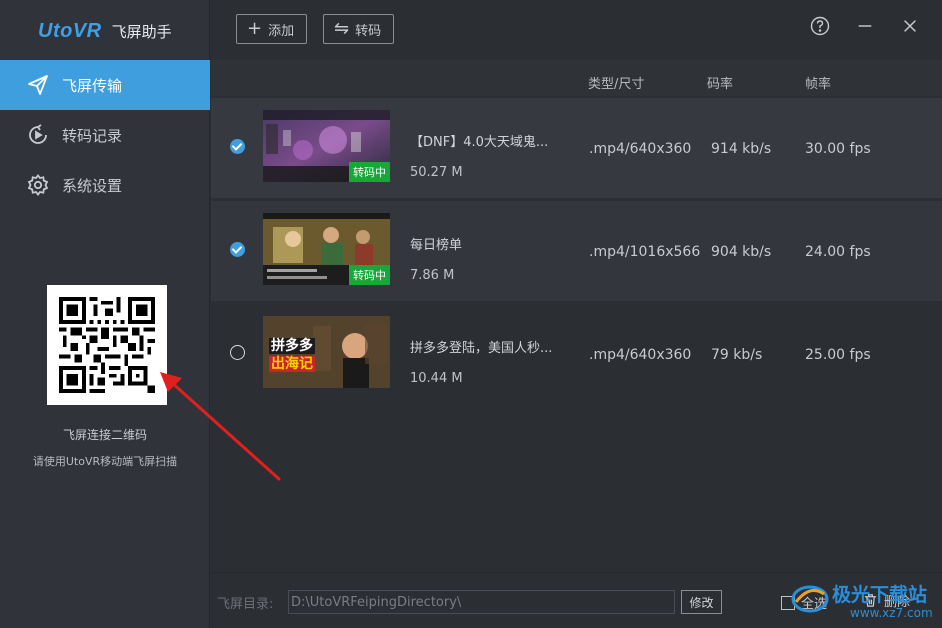 Image resolution: width=942 pixels, height=628 pixels. Describe the element at coordinates (720, 84) in the screenshot. I see `header-bitrate: 码率` at that location.